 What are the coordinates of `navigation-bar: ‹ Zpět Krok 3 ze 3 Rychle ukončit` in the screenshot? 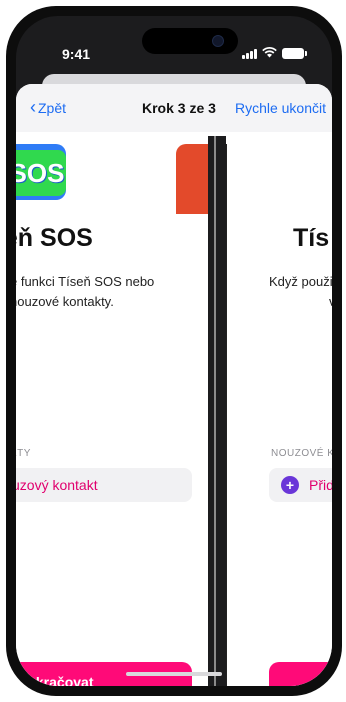 It's located at (174, 108).